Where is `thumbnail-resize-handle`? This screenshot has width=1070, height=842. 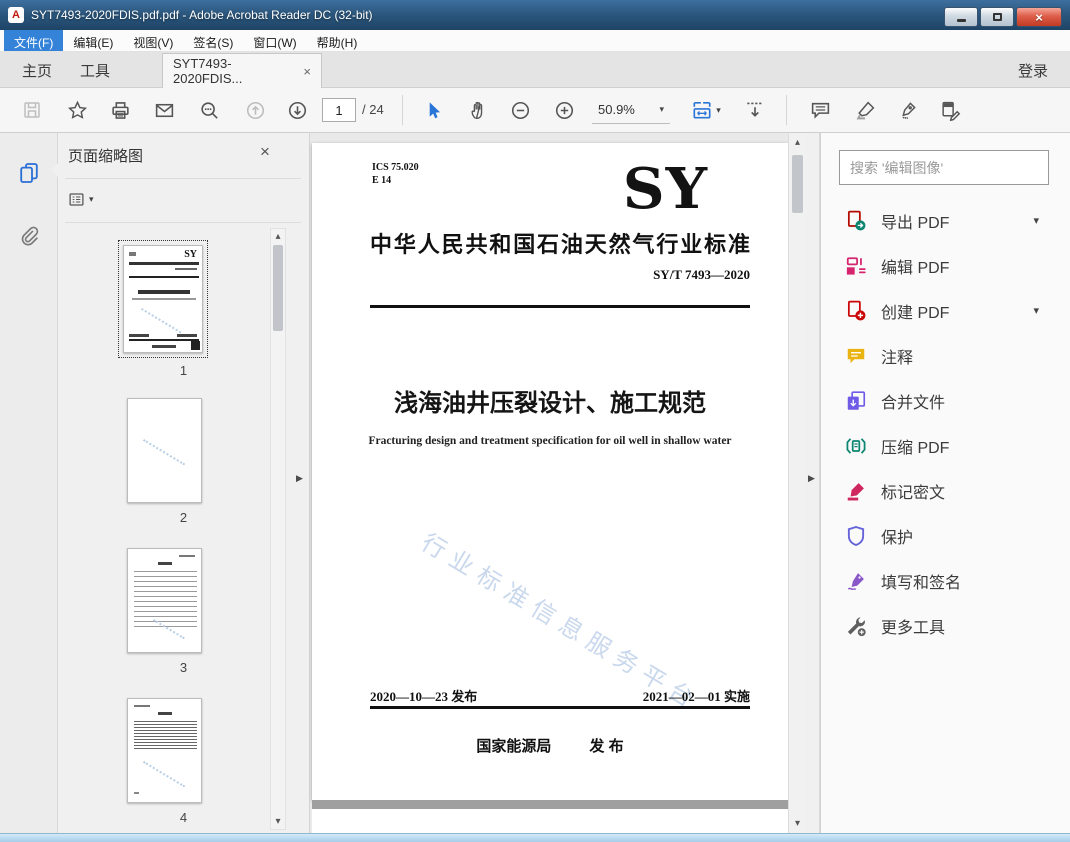
thumbnail-resize-handle is located at coordinates (195, 345).